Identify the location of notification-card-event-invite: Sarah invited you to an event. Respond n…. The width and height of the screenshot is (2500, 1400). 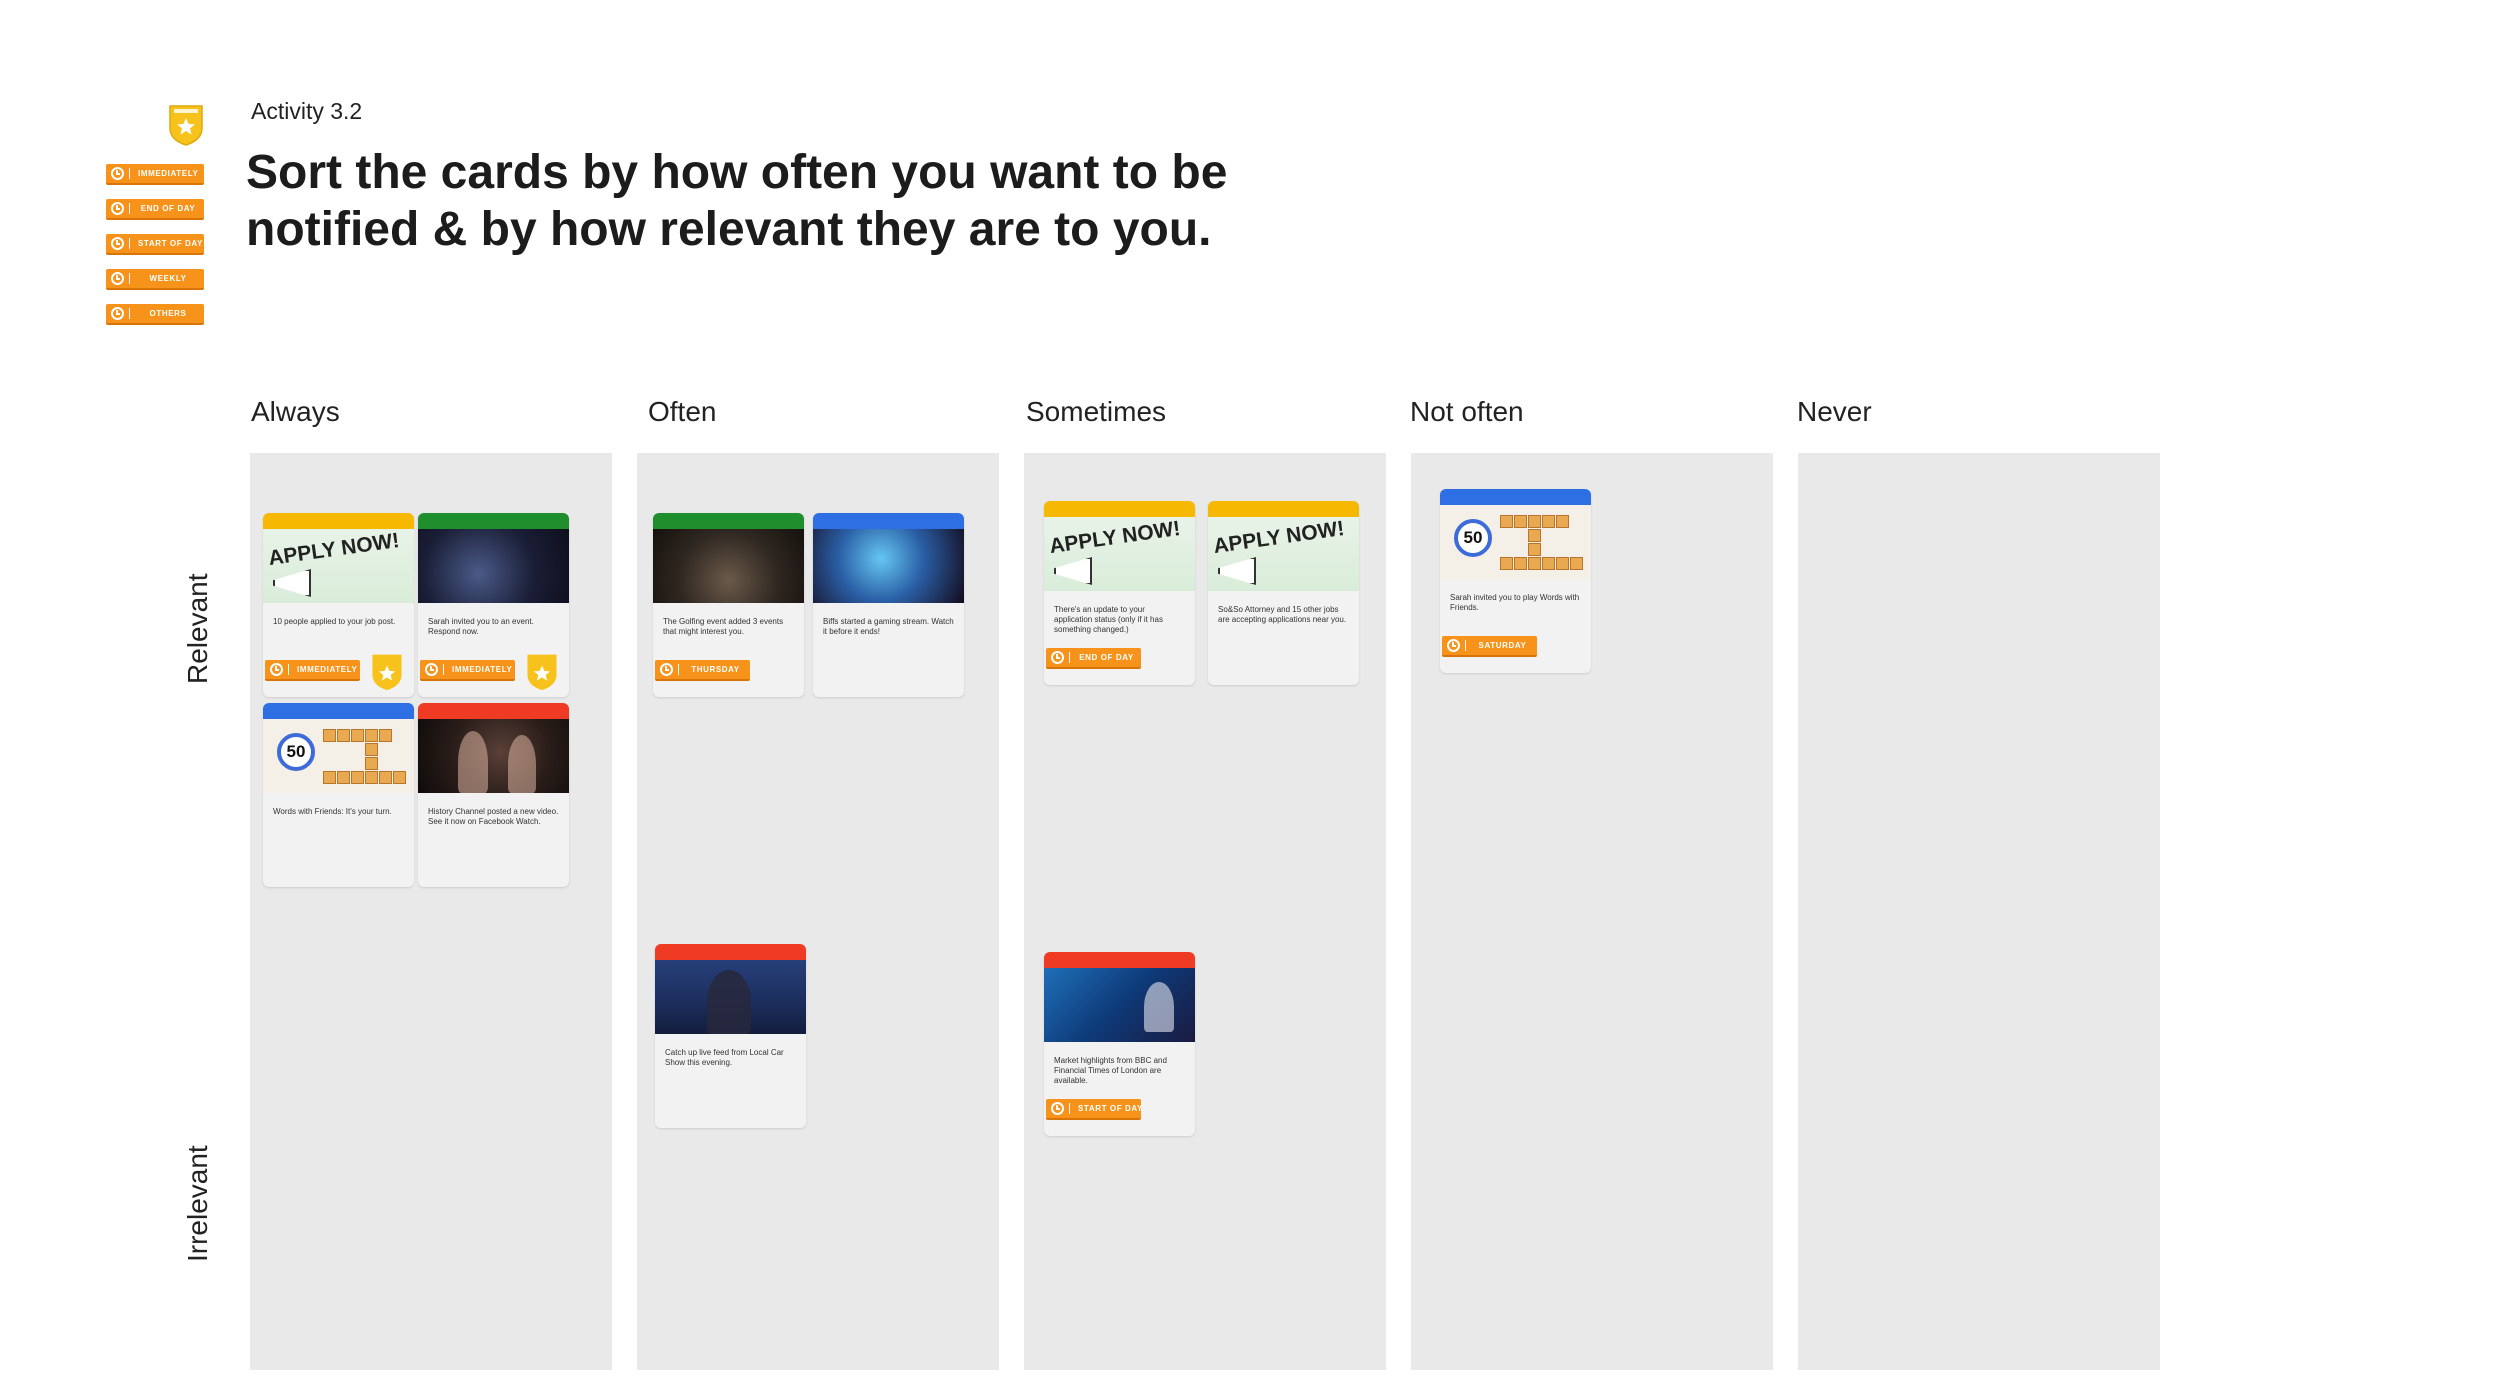
(493, 605).